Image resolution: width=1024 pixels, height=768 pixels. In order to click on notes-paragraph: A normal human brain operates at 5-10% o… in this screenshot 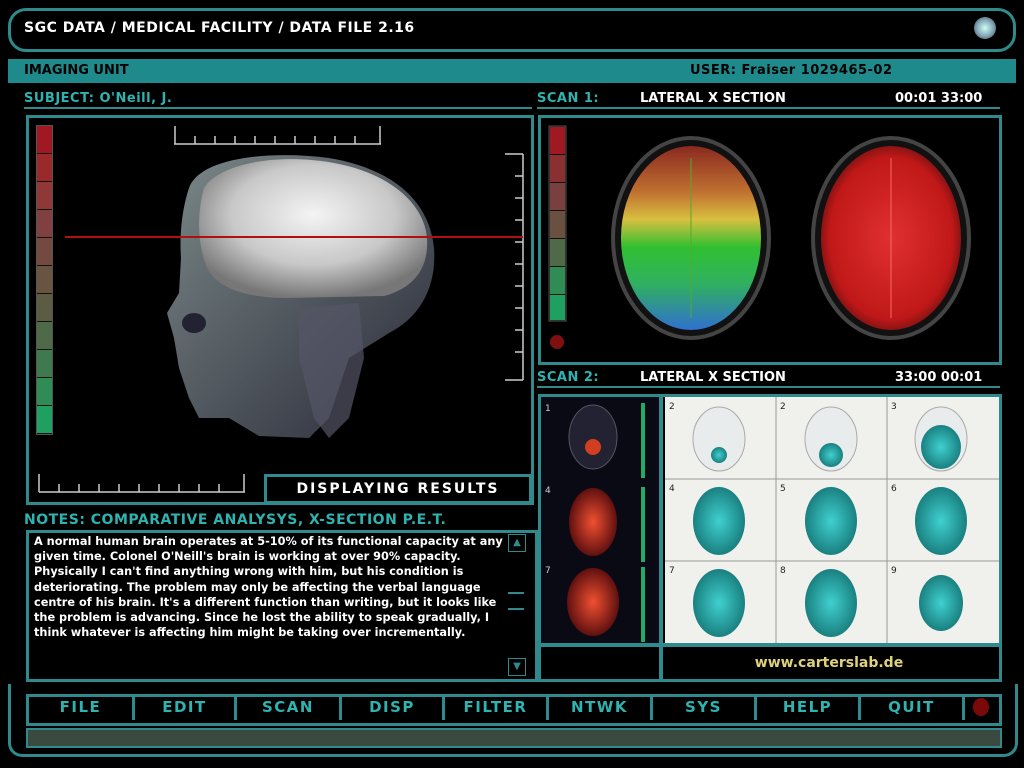, I will do `click(268, 549)`.